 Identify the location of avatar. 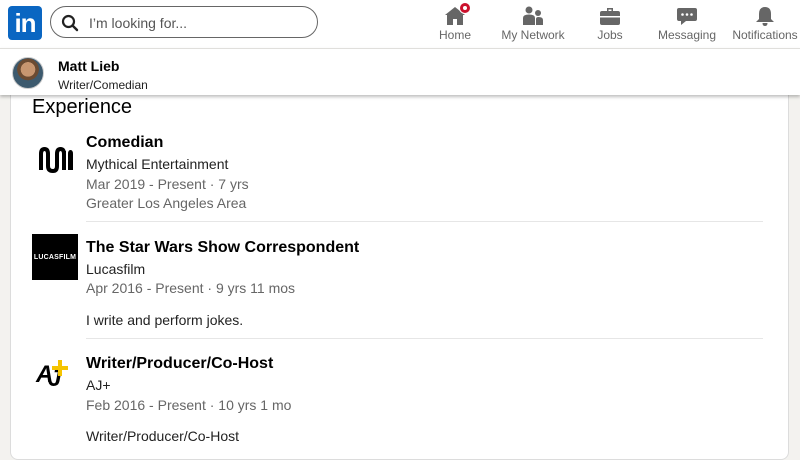
(28, 73).